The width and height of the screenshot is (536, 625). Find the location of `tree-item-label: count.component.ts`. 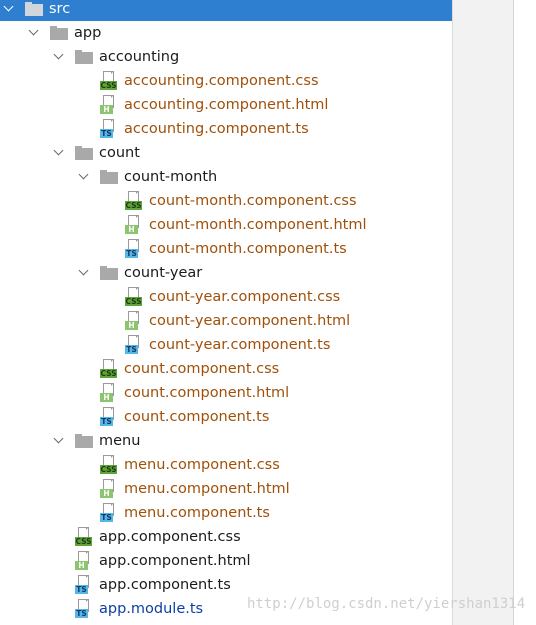

tree-item-label: count.component.ts is located at coordinates (197, 417).